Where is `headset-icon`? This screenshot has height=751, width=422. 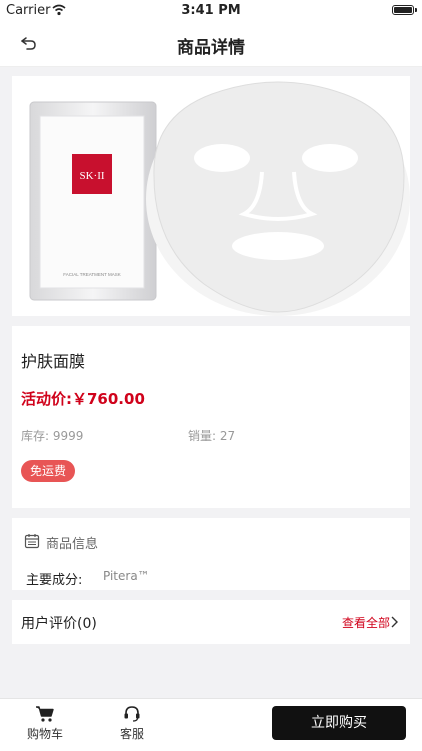 headset-icon is located at coordinates (132, 714).